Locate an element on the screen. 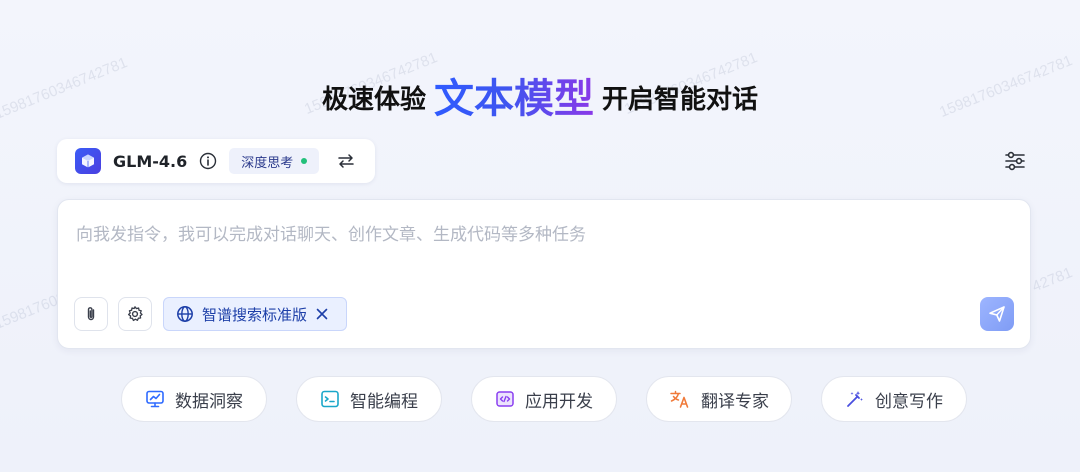  magic-wand-icon is located at coordinates (855, 399).